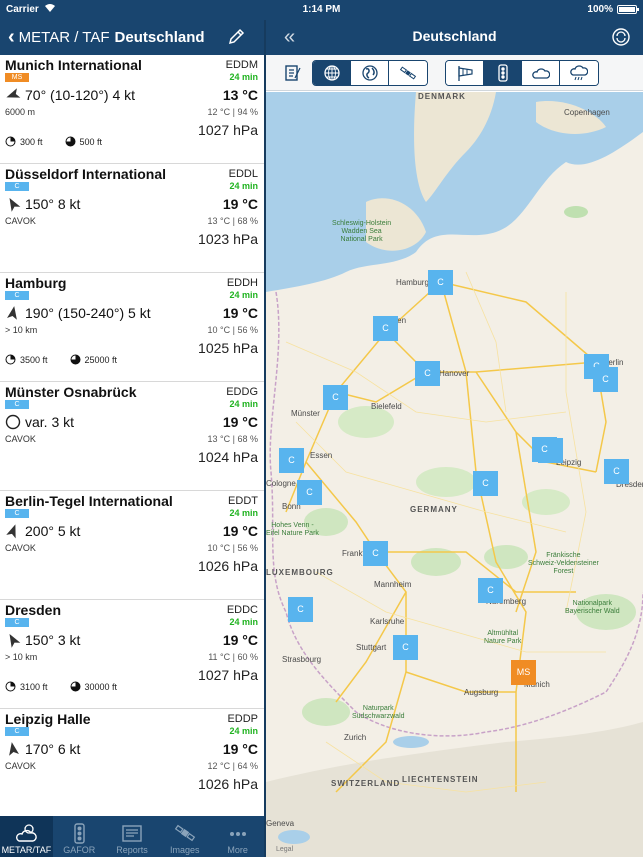 The width and height of the screenshot is (643, 857). I want to click on map-source-globe-grid-button, so click(332, 73).